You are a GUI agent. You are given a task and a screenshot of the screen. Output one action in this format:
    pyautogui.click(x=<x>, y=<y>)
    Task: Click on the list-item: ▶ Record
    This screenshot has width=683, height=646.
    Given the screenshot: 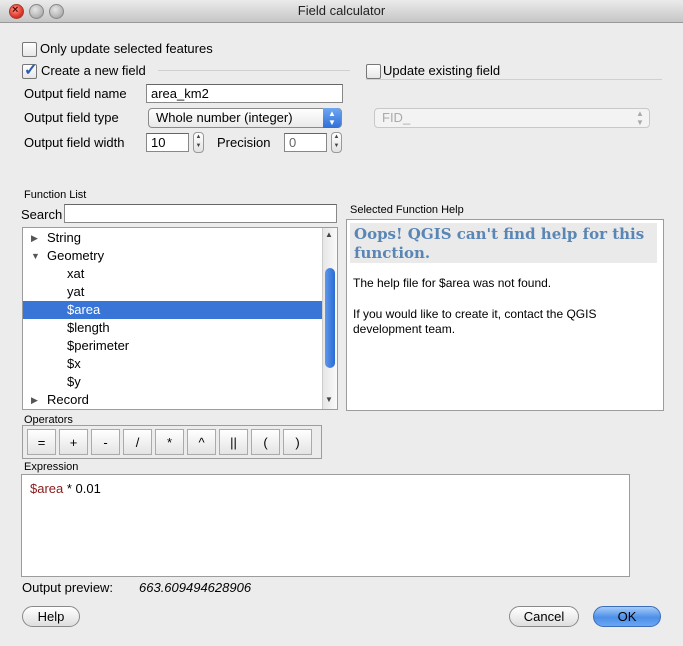 What is the action you would take?
    pyautogui.click(x=172, y=400)
    